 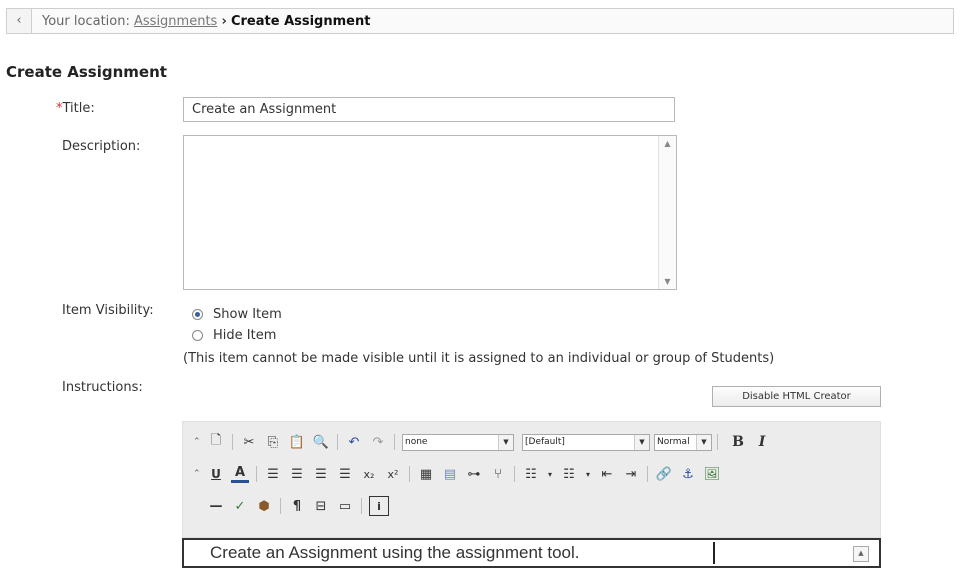 What do you see at coordinates (19, 21) in the screenshot?
I see `collapse-left-icon: ‹` at bounding box center [19, 21].